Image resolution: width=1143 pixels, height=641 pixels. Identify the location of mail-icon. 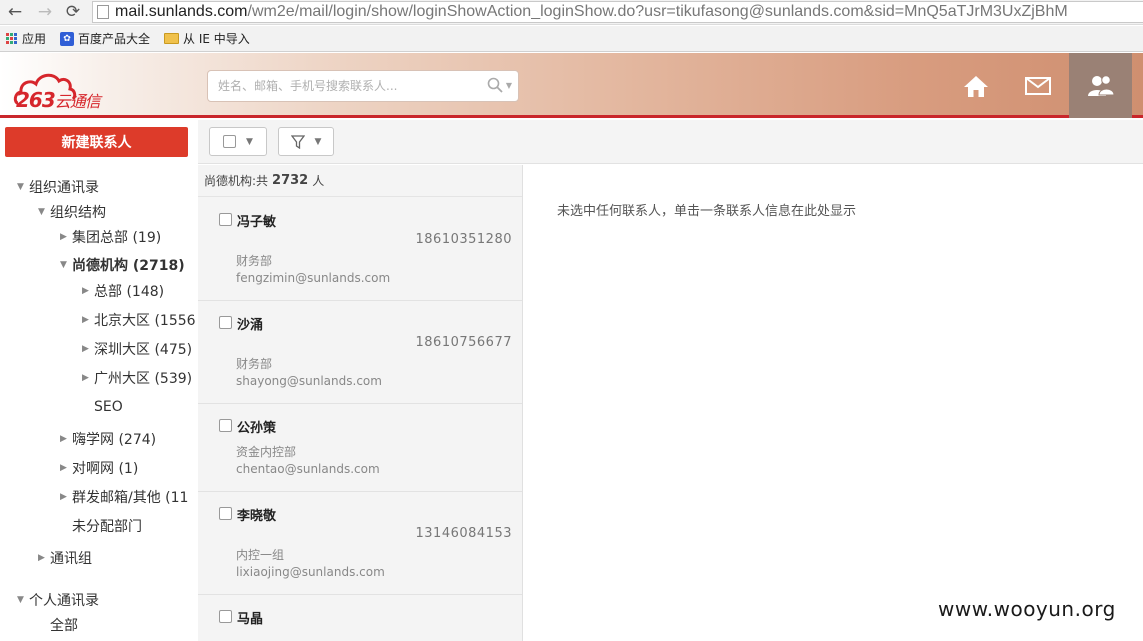
(1037, 85).